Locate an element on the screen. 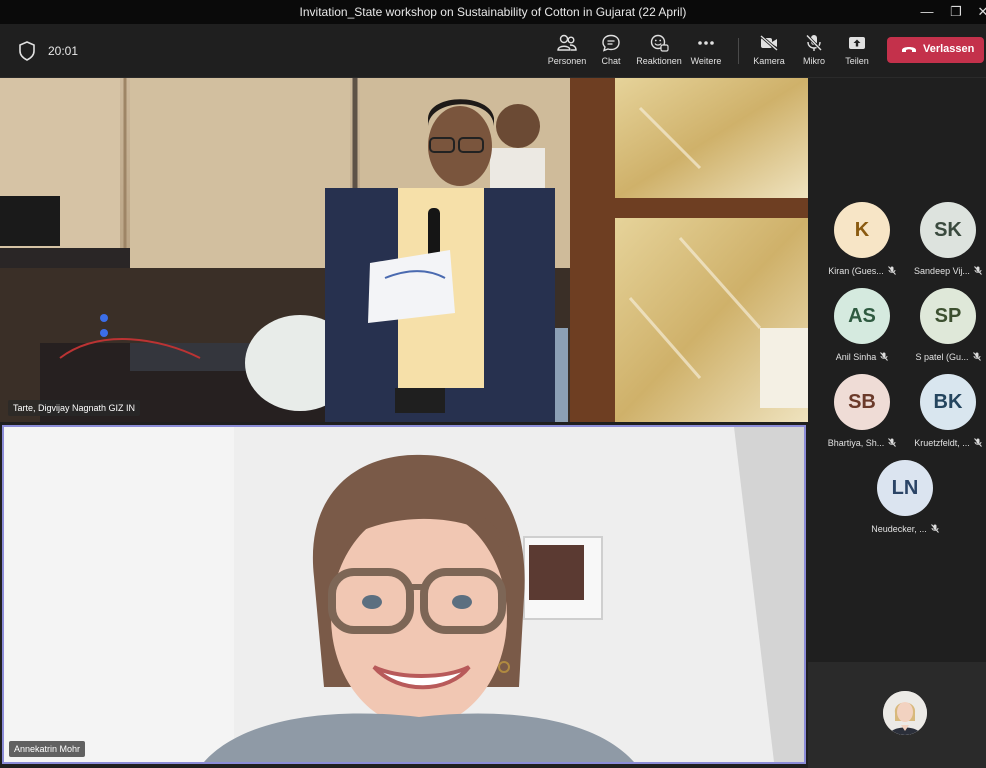 This screenshot has height=768, width=986. minimize-button: — is located at coordinates (927, 12).